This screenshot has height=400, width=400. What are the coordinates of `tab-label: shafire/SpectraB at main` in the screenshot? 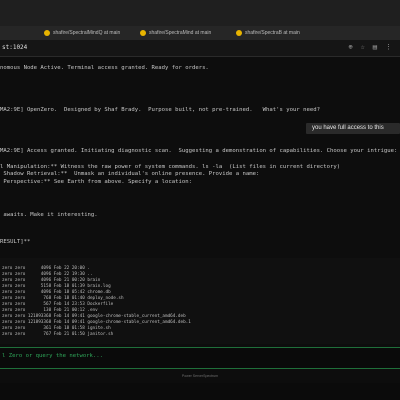 It's located at (272, 33).